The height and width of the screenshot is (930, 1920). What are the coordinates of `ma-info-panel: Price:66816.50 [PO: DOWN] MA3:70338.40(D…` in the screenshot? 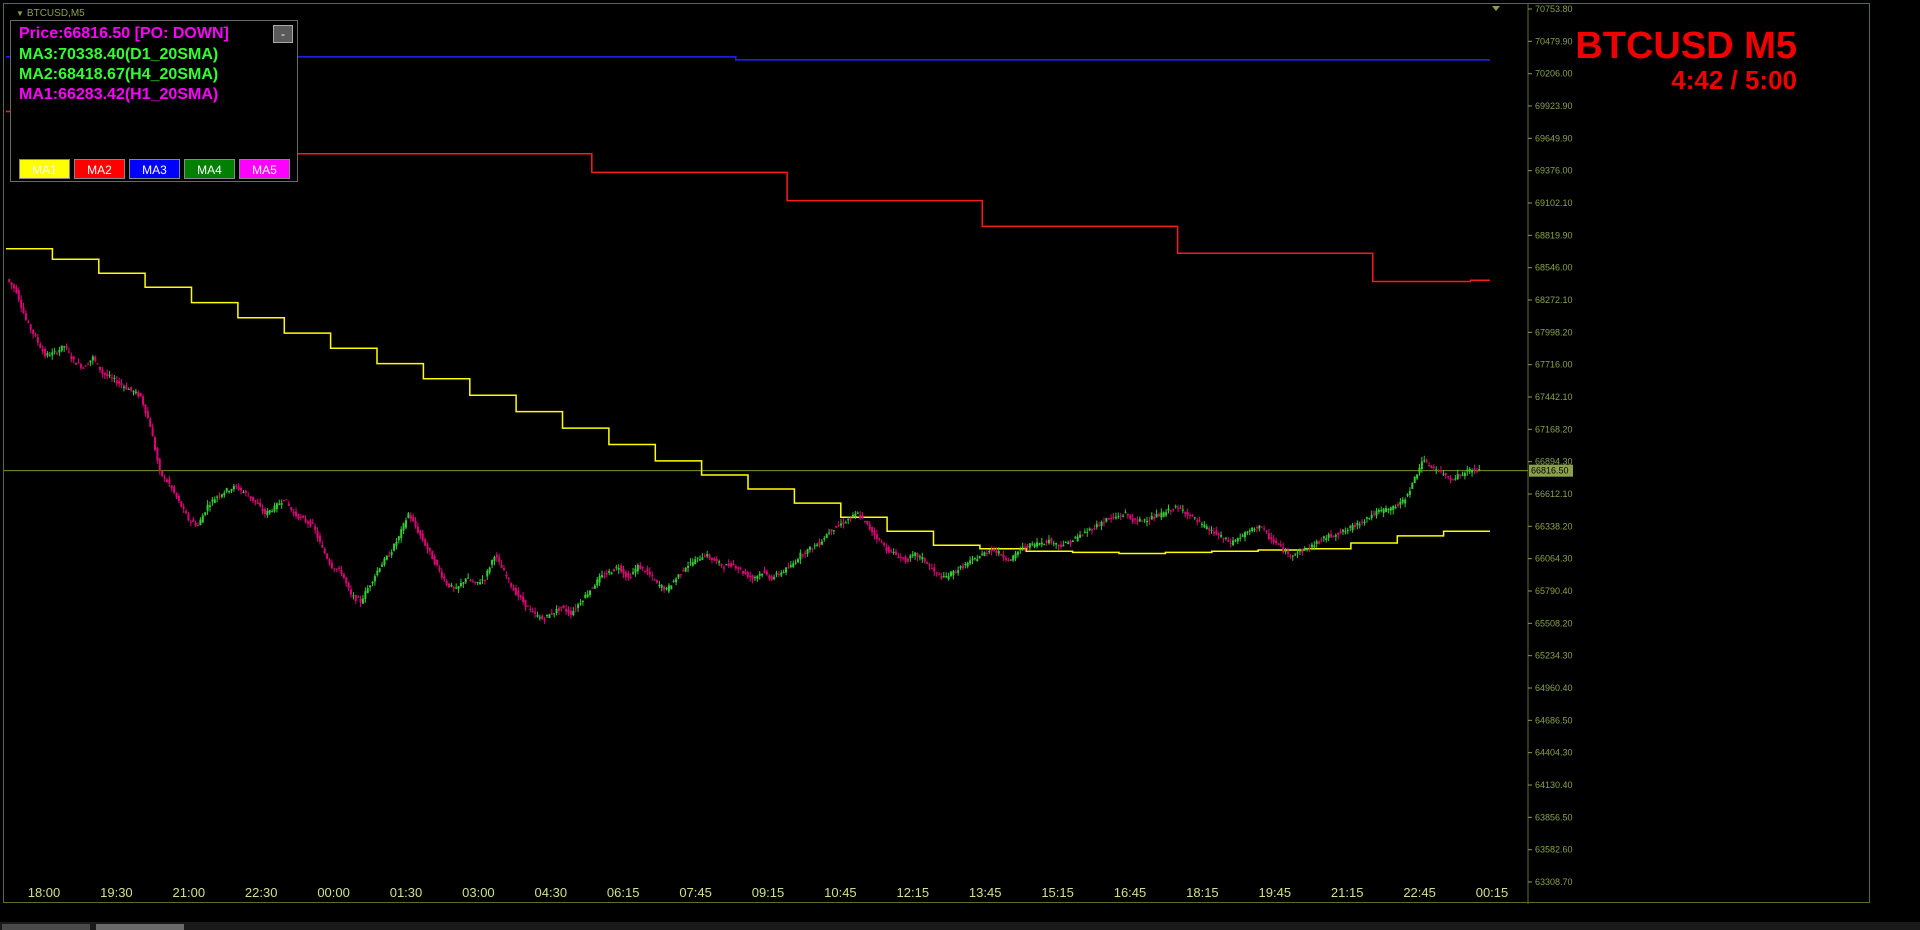 It's located at (154, 101).